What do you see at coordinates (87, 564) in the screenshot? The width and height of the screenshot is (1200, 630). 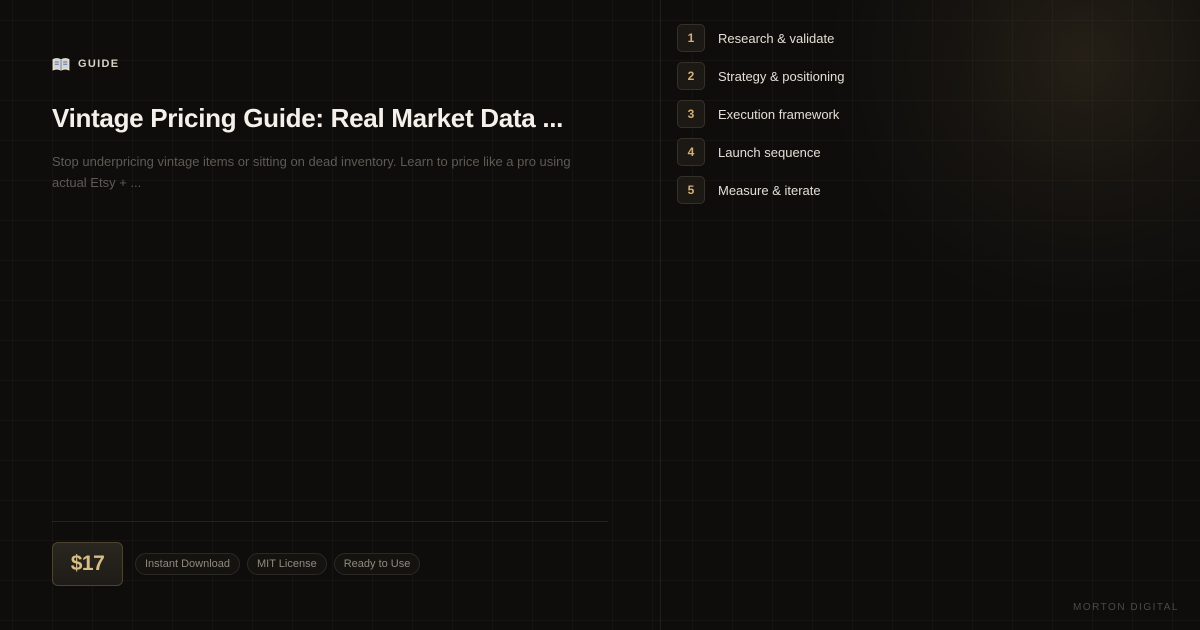 I see `price-badge: $17` at bounding box center [87, 564].